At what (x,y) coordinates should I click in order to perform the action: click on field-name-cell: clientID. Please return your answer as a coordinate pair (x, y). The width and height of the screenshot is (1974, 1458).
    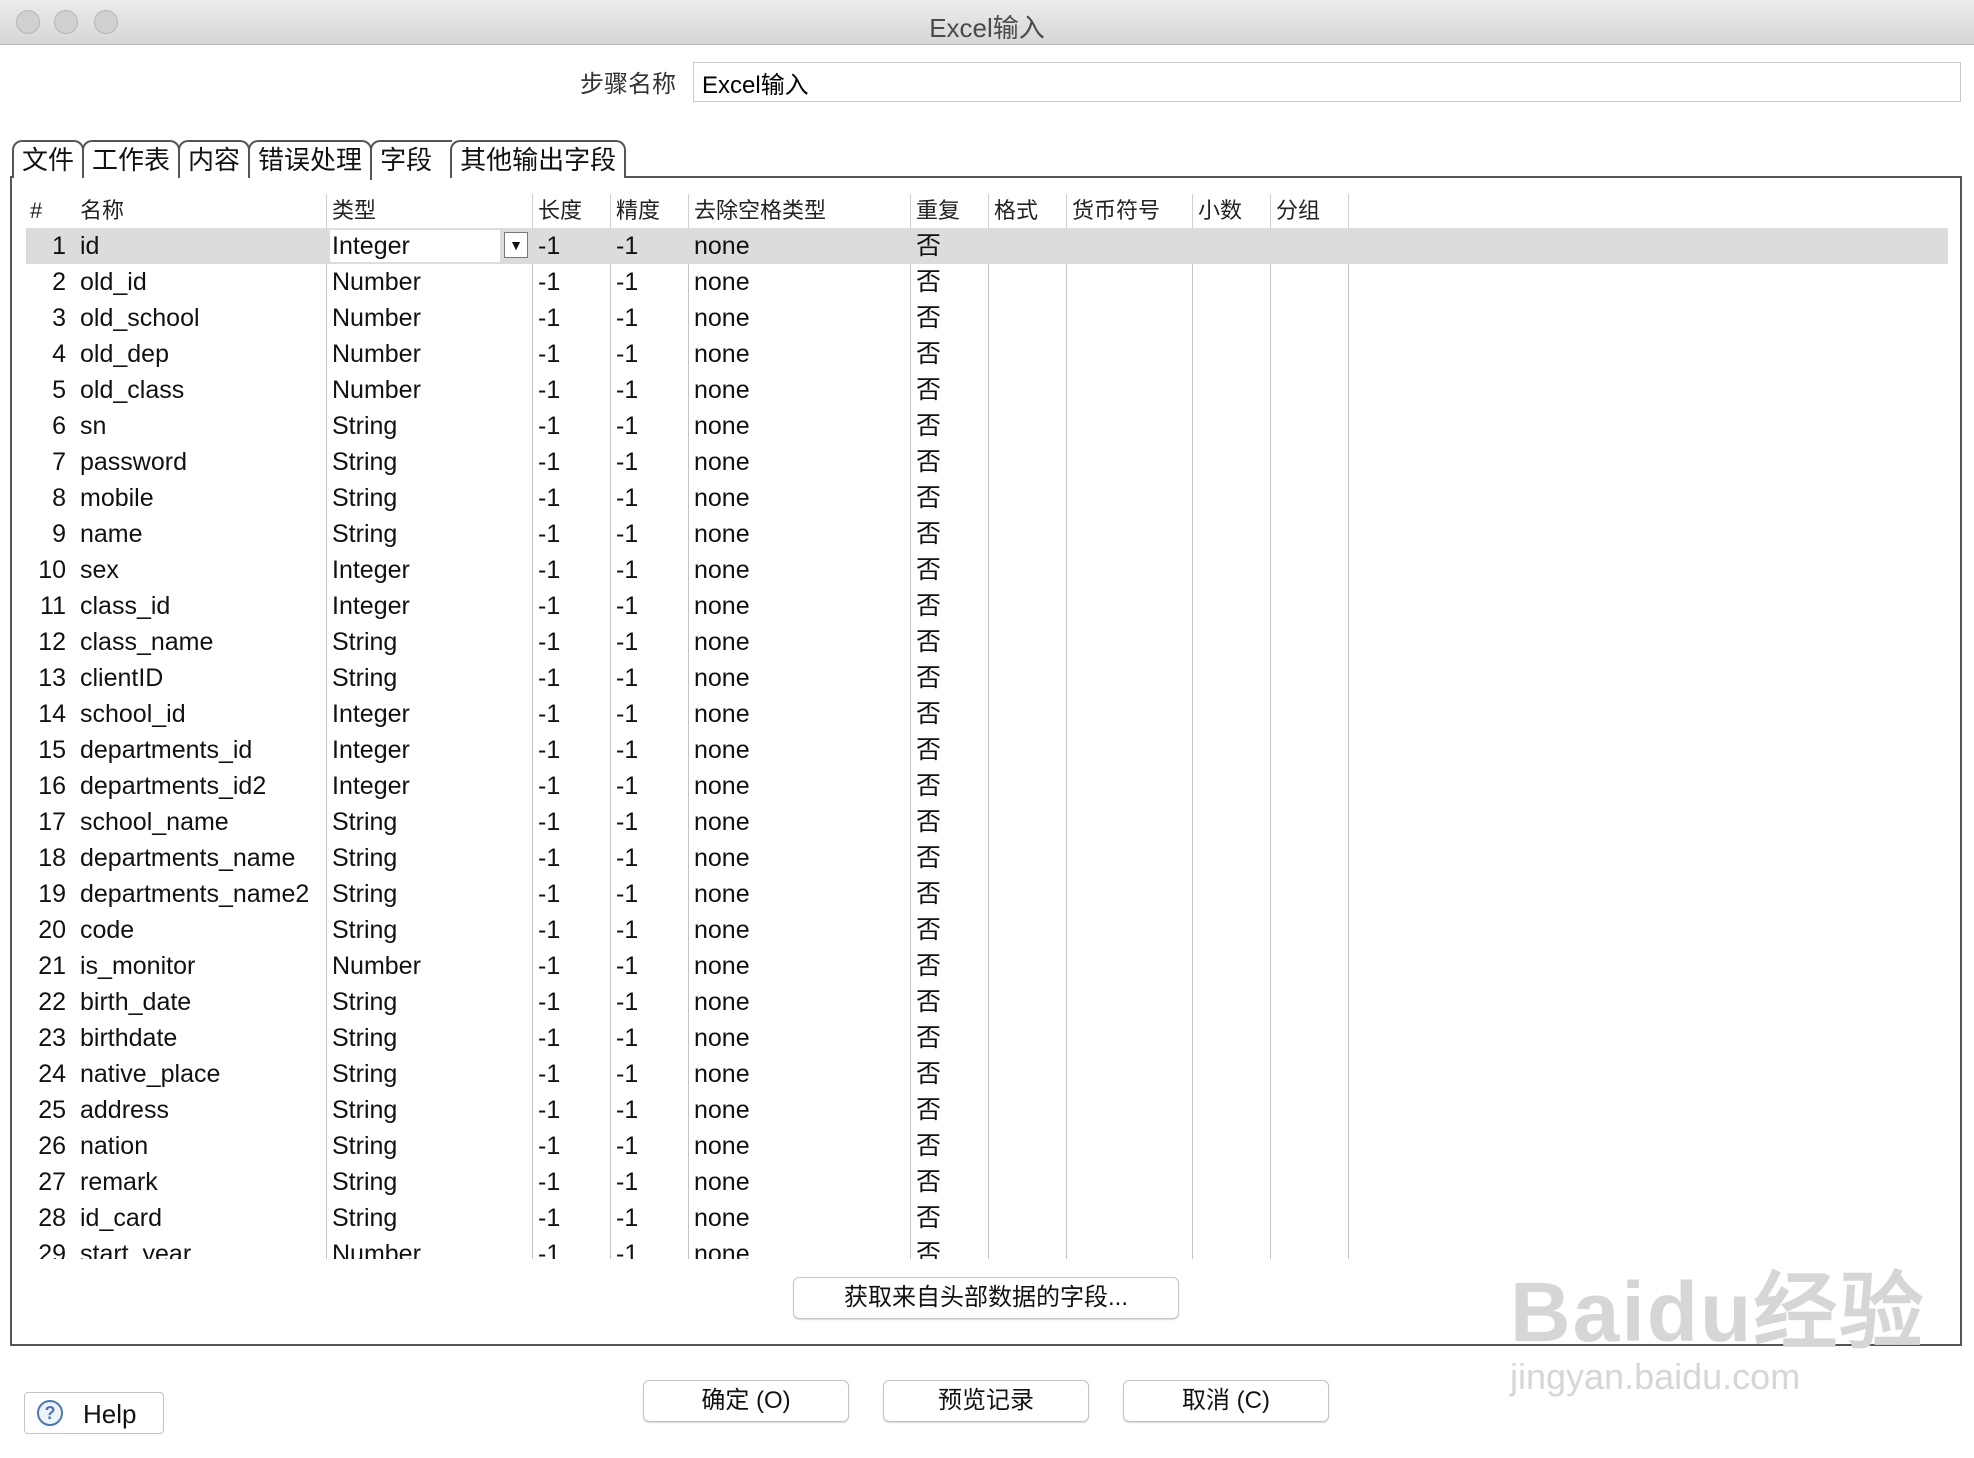
    Looking at the image, I should click on (203, 678).